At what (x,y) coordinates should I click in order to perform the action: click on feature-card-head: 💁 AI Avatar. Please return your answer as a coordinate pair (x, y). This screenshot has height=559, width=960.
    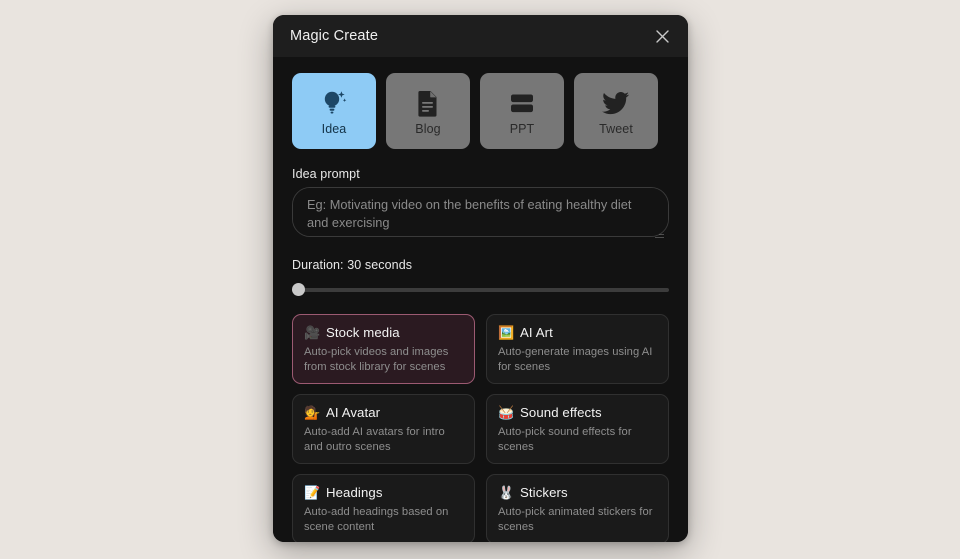
    Looking at the image, I should click on (383, 412).